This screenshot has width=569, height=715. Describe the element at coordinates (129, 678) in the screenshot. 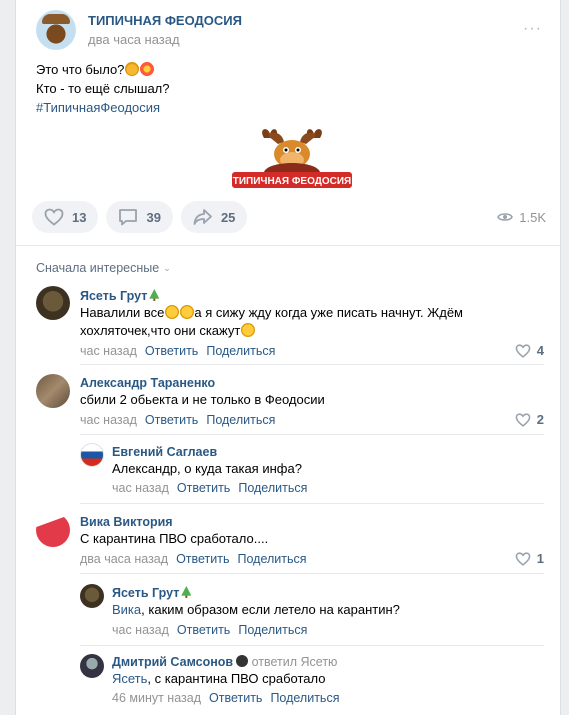

I see `mention-link: Ясеть` at that location.